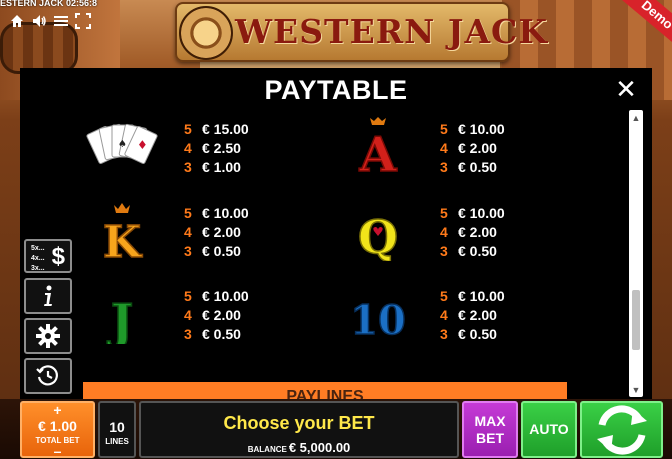  I want to click on balance-label: BALANCE, so click(267, 449).